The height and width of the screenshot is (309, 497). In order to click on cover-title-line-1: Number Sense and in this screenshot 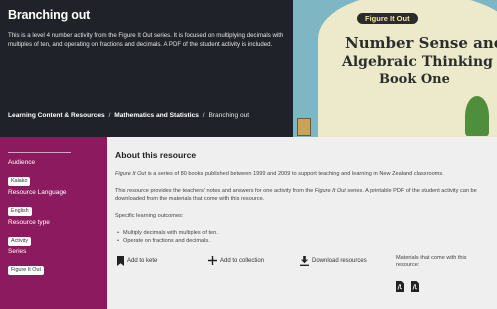, I will do `click(421, 43)`.